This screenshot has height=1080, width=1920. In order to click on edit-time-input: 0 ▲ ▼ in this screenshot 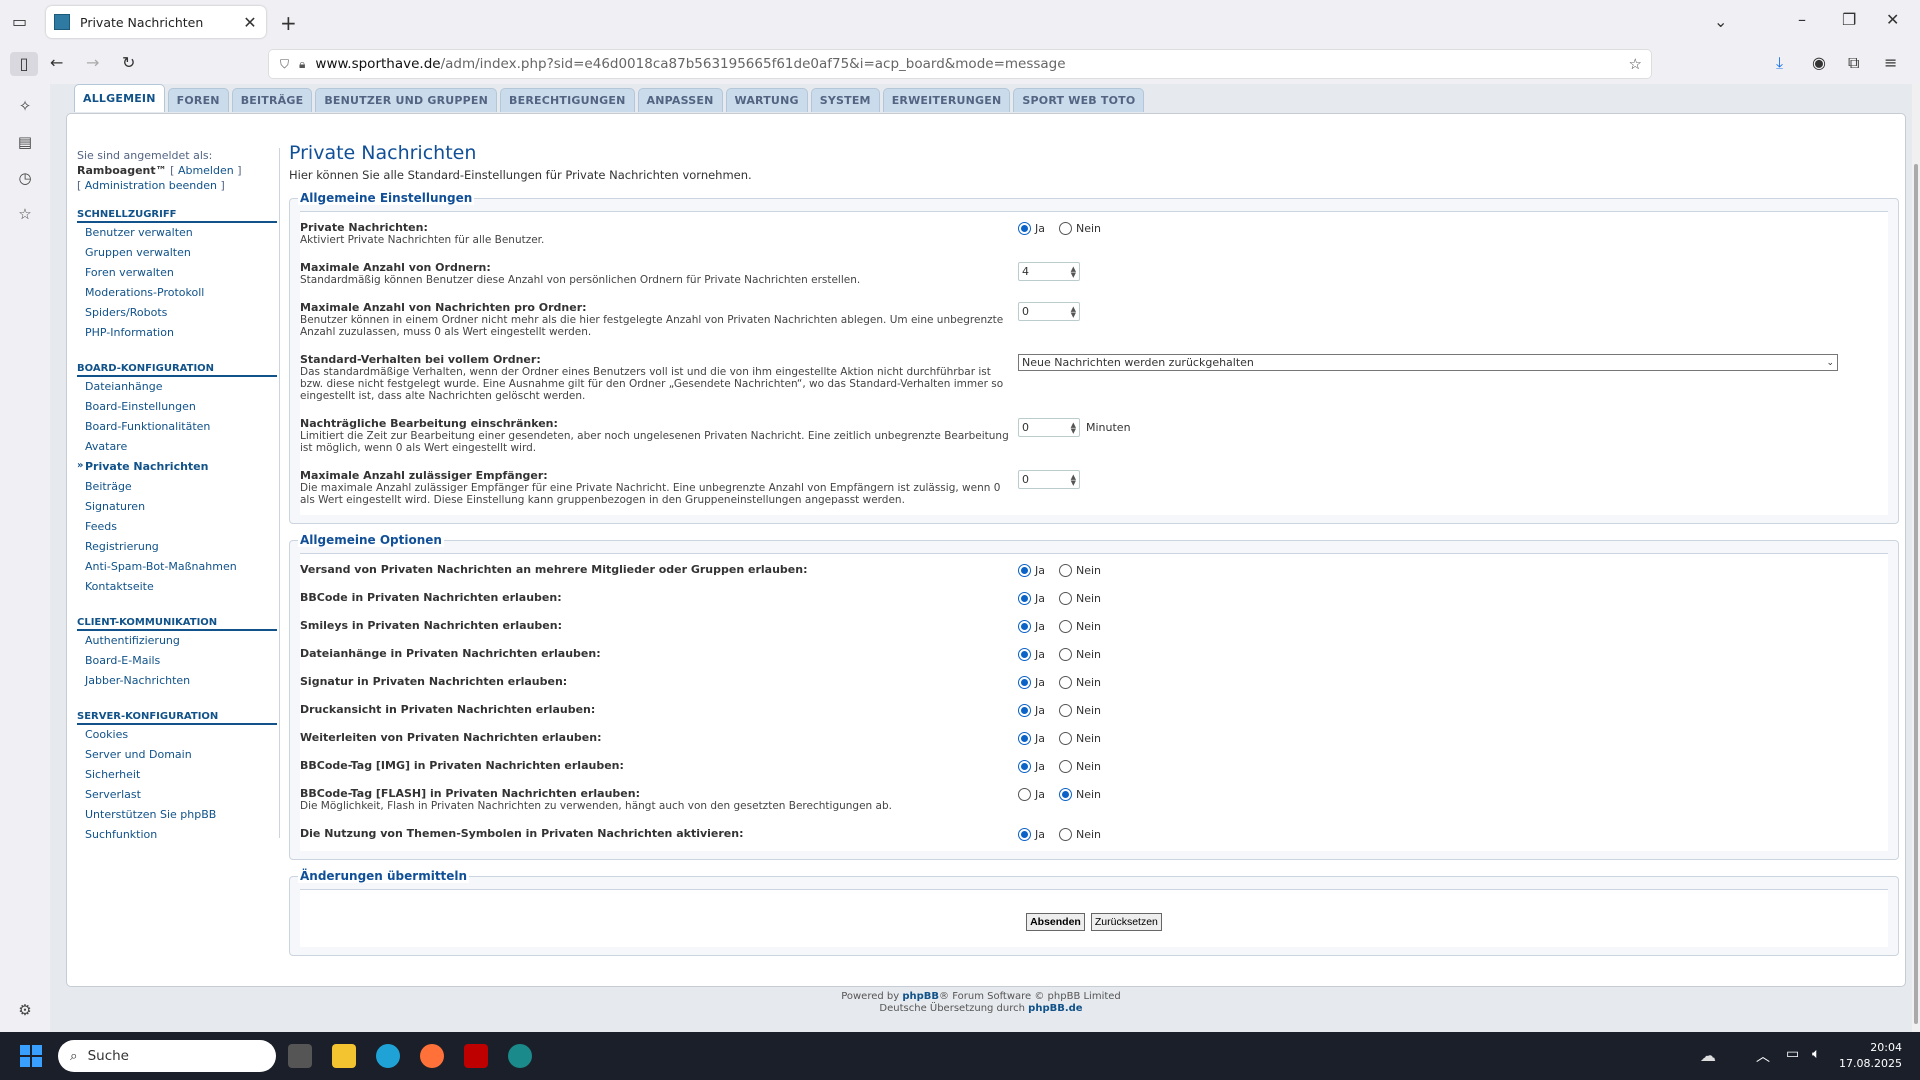, I will do `click(1049, 427)`.